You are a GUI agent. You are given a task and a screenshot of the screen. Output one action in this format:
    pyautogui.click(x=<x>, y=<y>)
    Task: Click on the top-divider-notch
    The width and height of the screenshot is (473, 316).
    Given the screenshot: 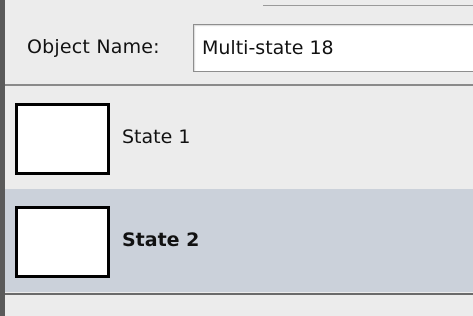 What is the action you would take?
    pyautogui.click(x=368, y=3)
    